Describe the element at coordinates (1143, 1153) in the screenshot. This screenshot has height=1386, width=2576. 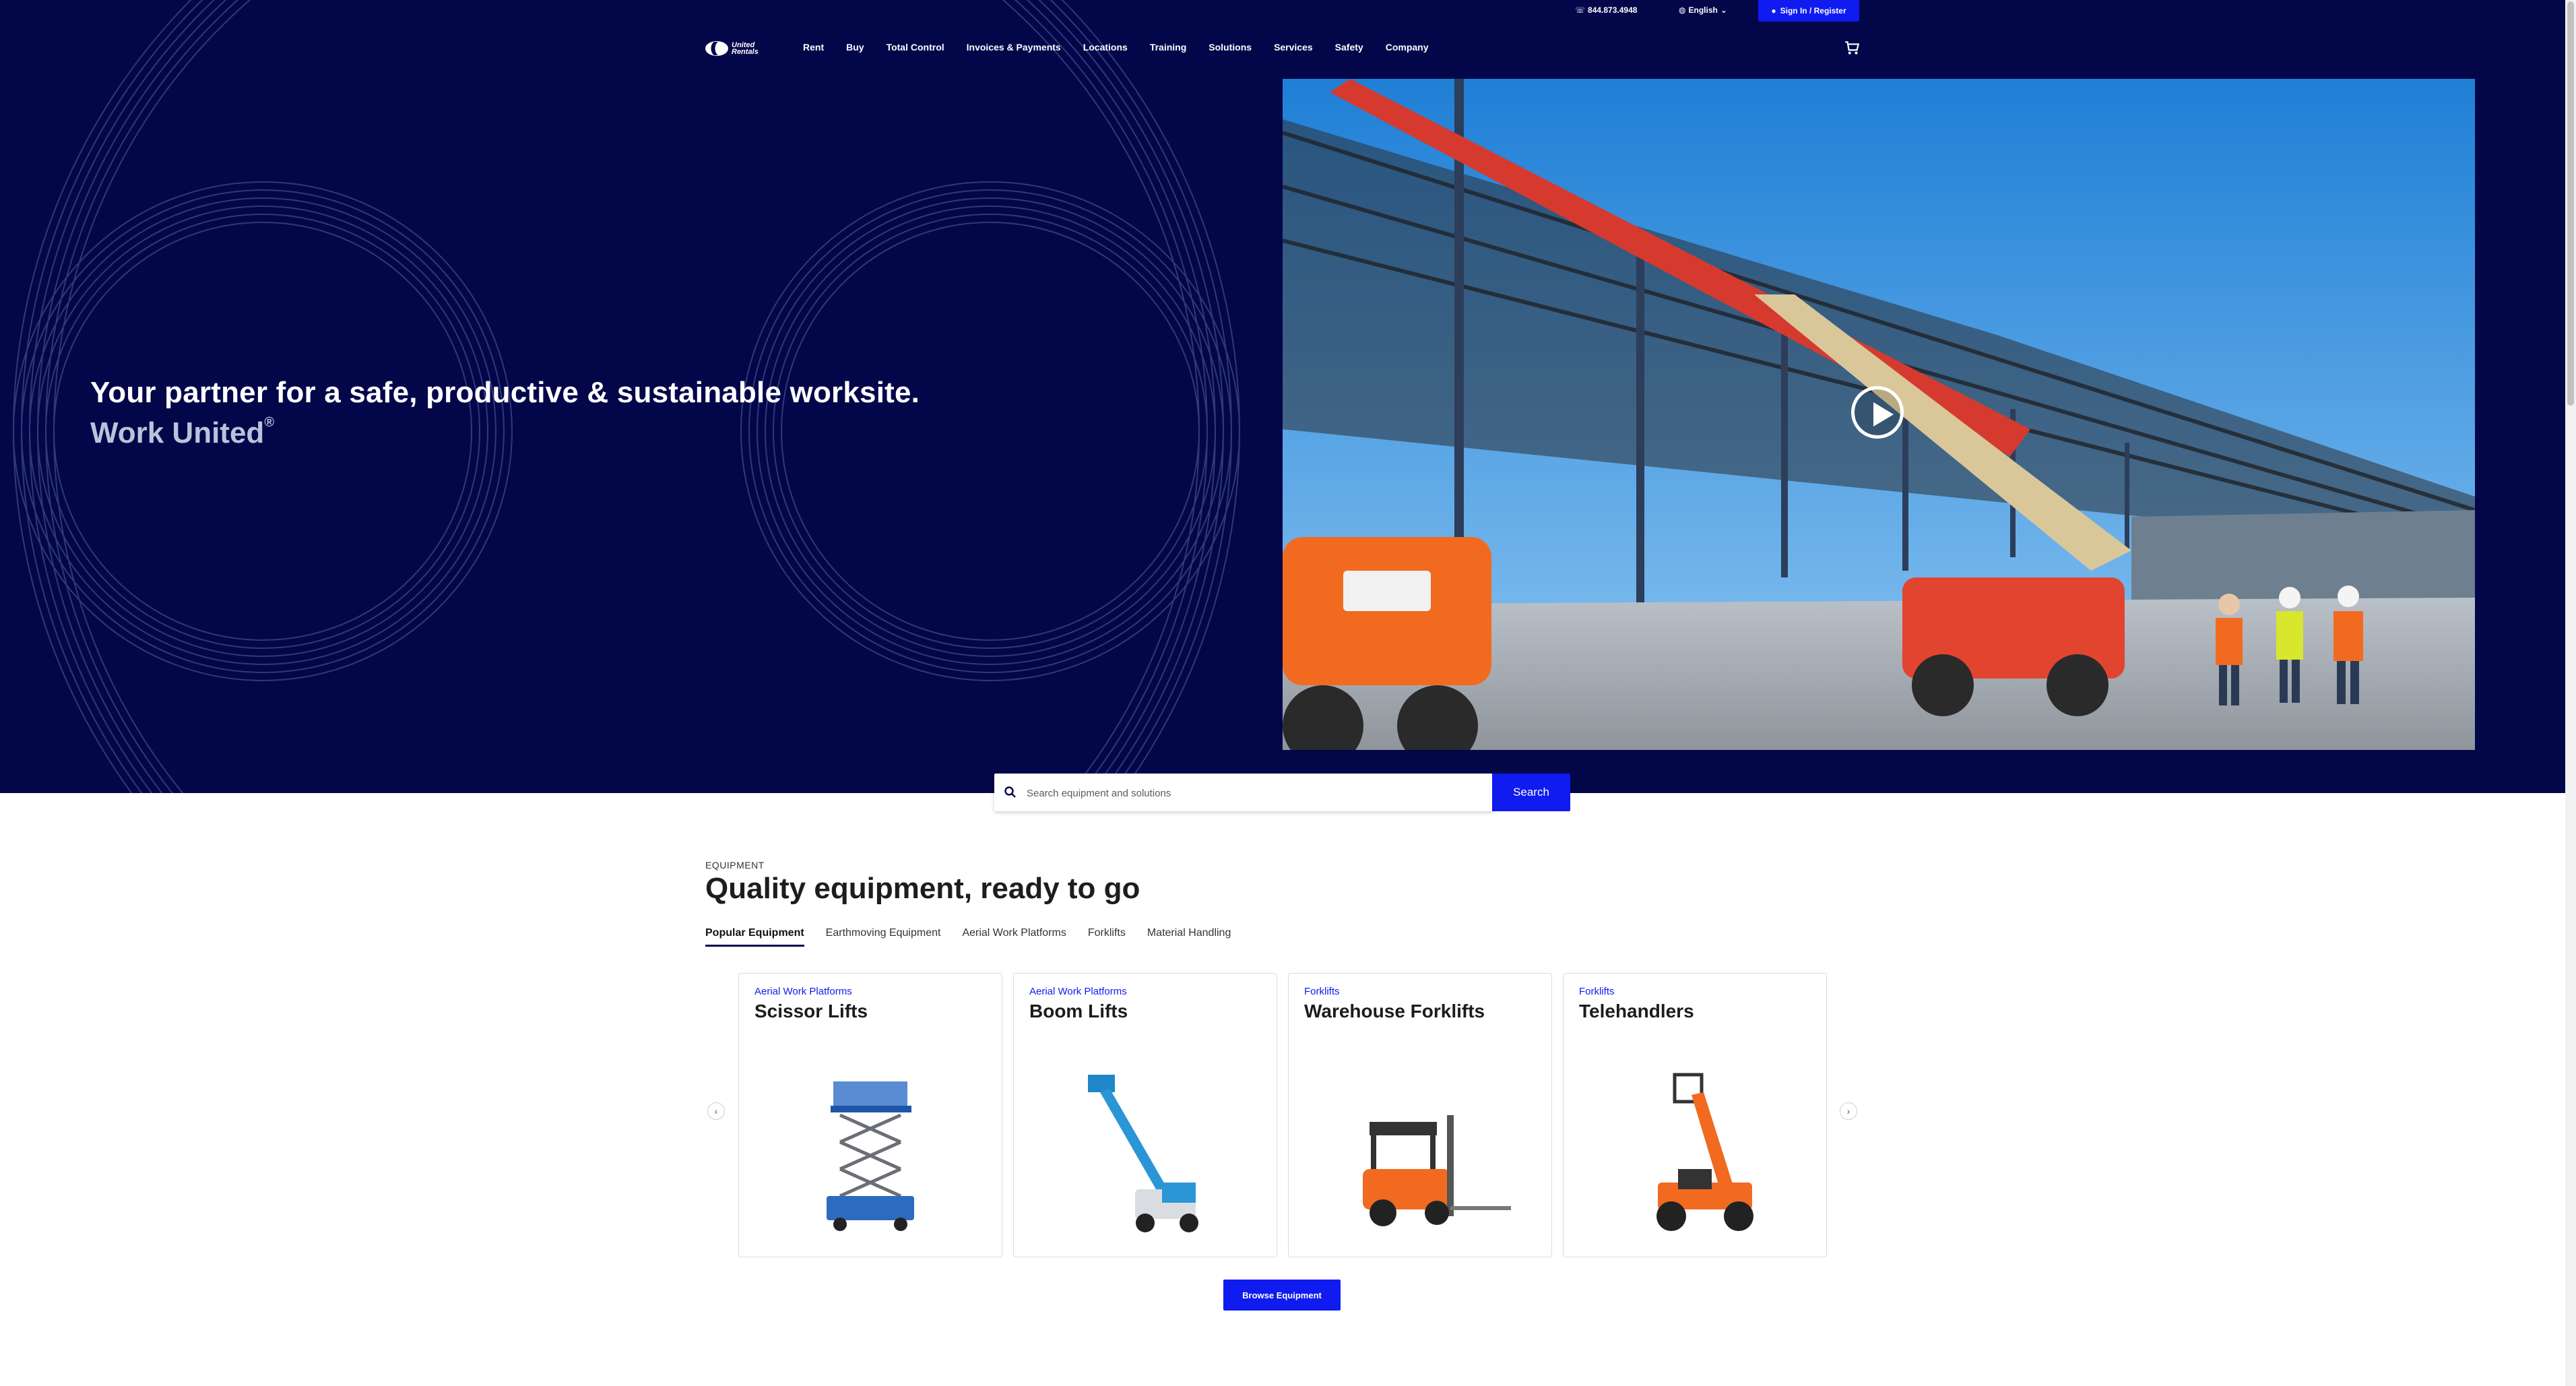
I see `boom-lift-image` at that location.